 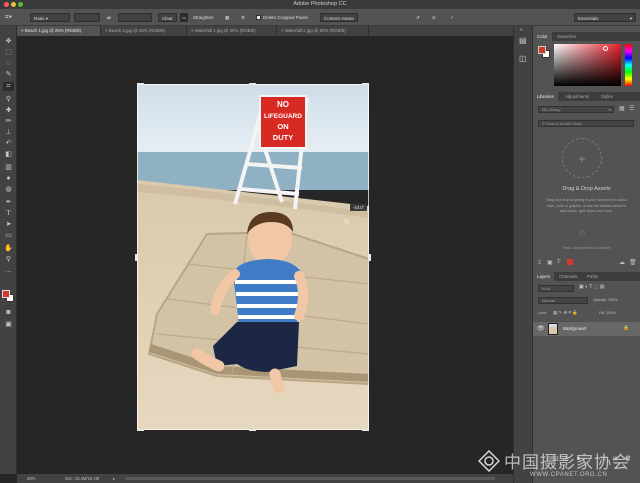 I want to click on grid-view-icon: ▦, so click(x=622, y=108).